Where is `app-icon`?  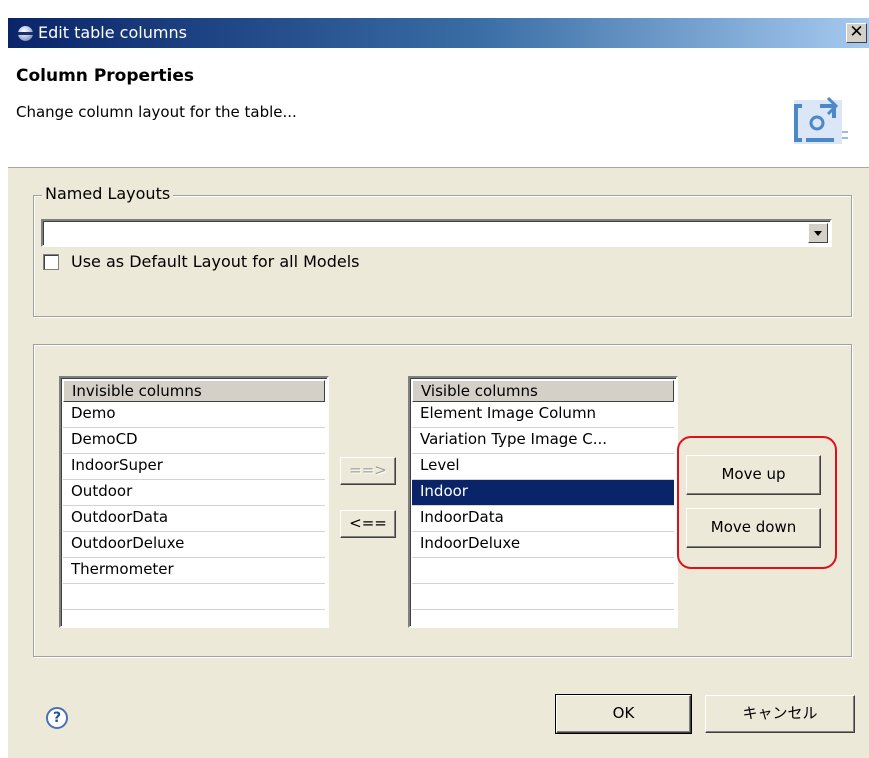
app-icon is located at coordinates (25, 33).